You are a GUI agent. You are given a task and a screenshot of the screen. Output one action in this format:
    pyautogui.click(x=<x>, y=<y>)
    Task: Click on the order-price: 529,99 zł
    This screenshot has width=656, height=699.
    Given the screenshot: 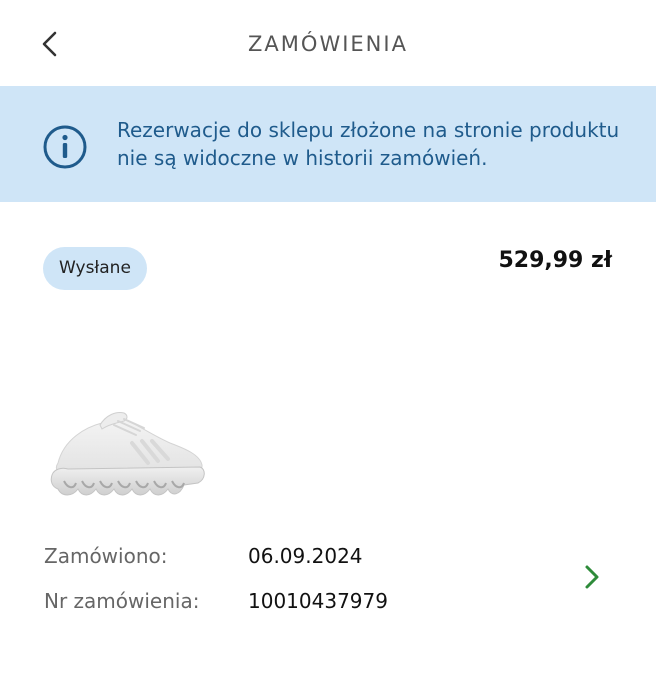 What is the action you would take?
    pyautogui.click(x=555, y=260)
    